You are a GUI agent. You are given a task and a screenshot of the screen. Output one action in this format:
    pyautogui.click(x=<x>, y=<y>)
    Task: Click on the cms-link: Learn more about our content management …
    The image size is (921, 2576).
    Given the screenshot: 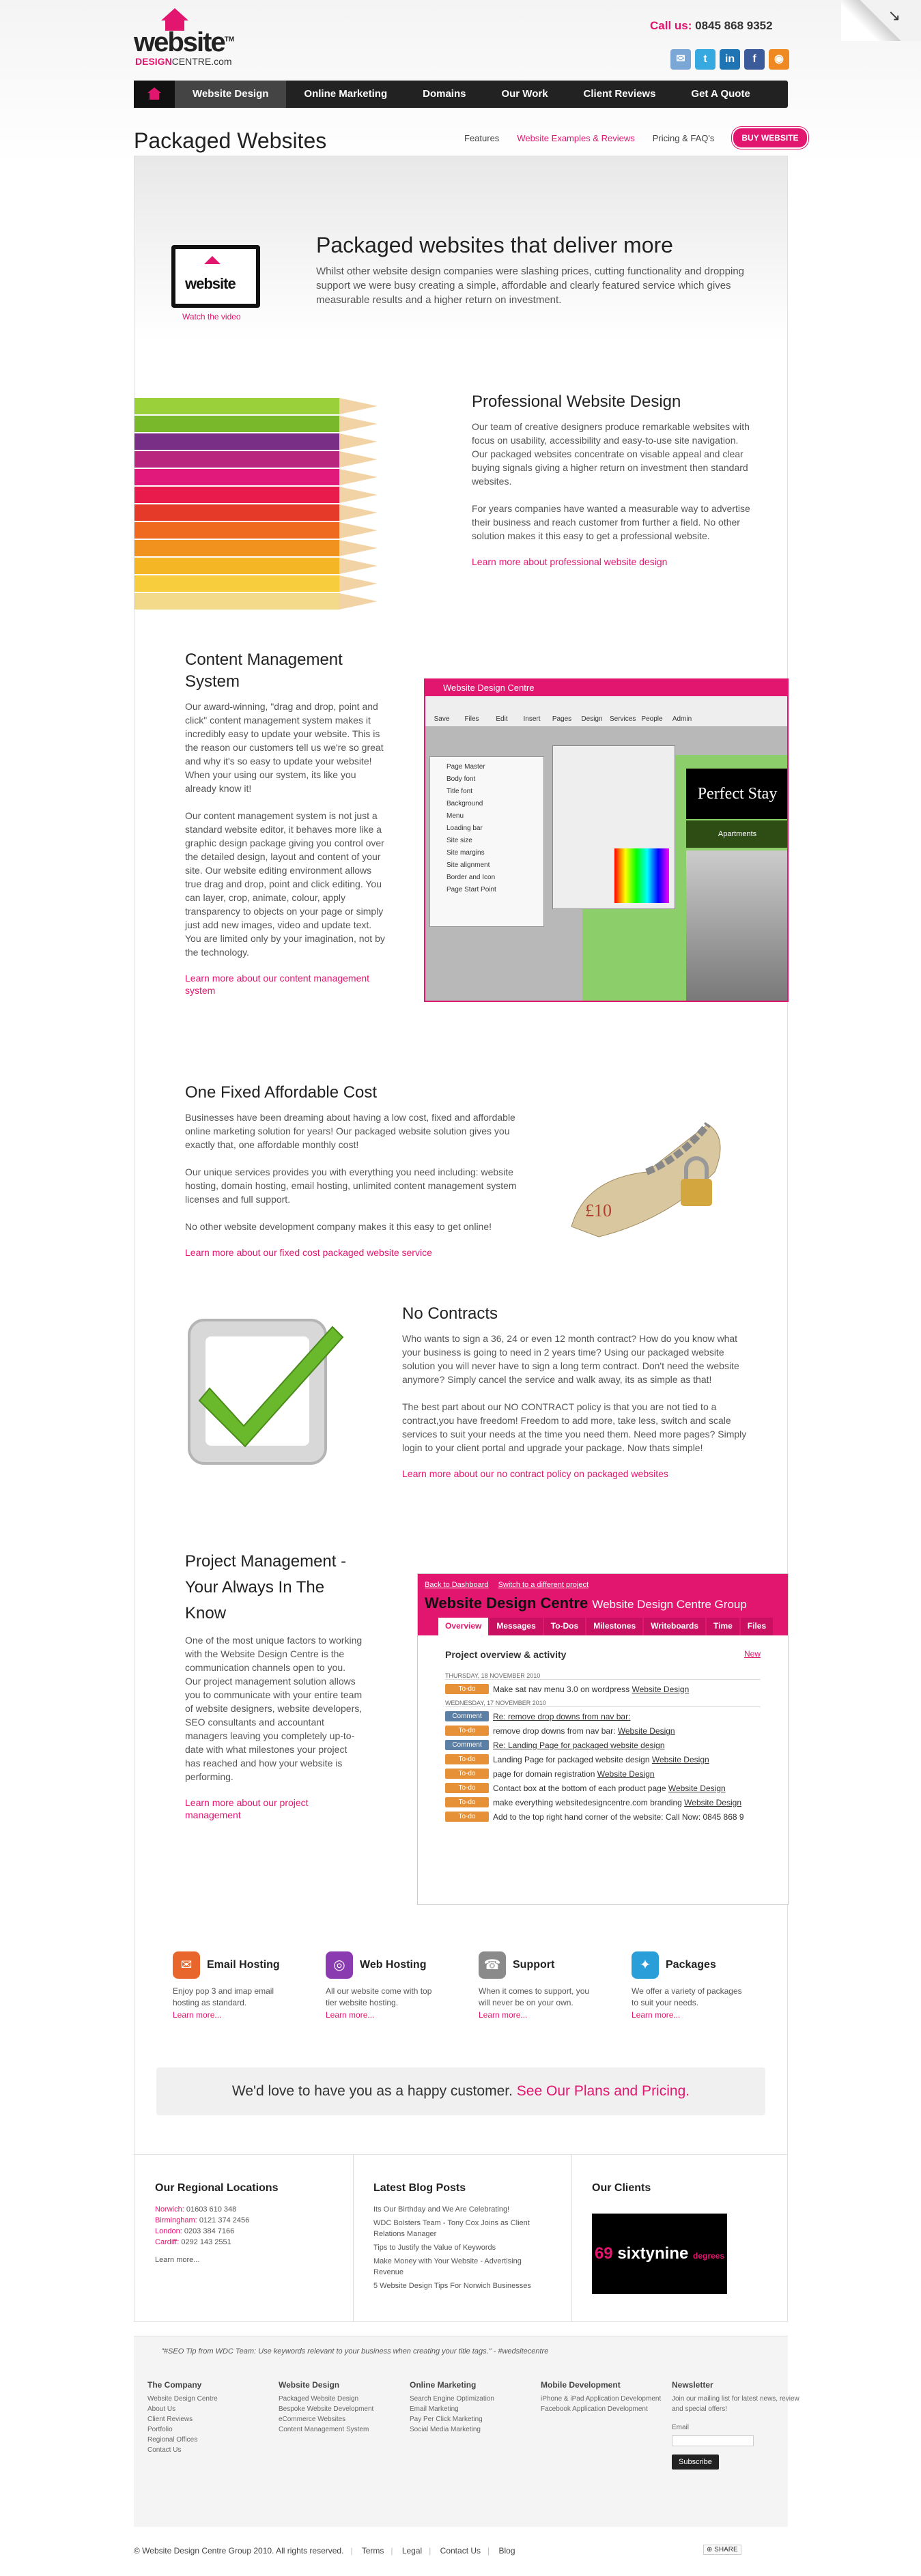 What is the action you would take?
    pyautogui.click(x=277, y=984)
    